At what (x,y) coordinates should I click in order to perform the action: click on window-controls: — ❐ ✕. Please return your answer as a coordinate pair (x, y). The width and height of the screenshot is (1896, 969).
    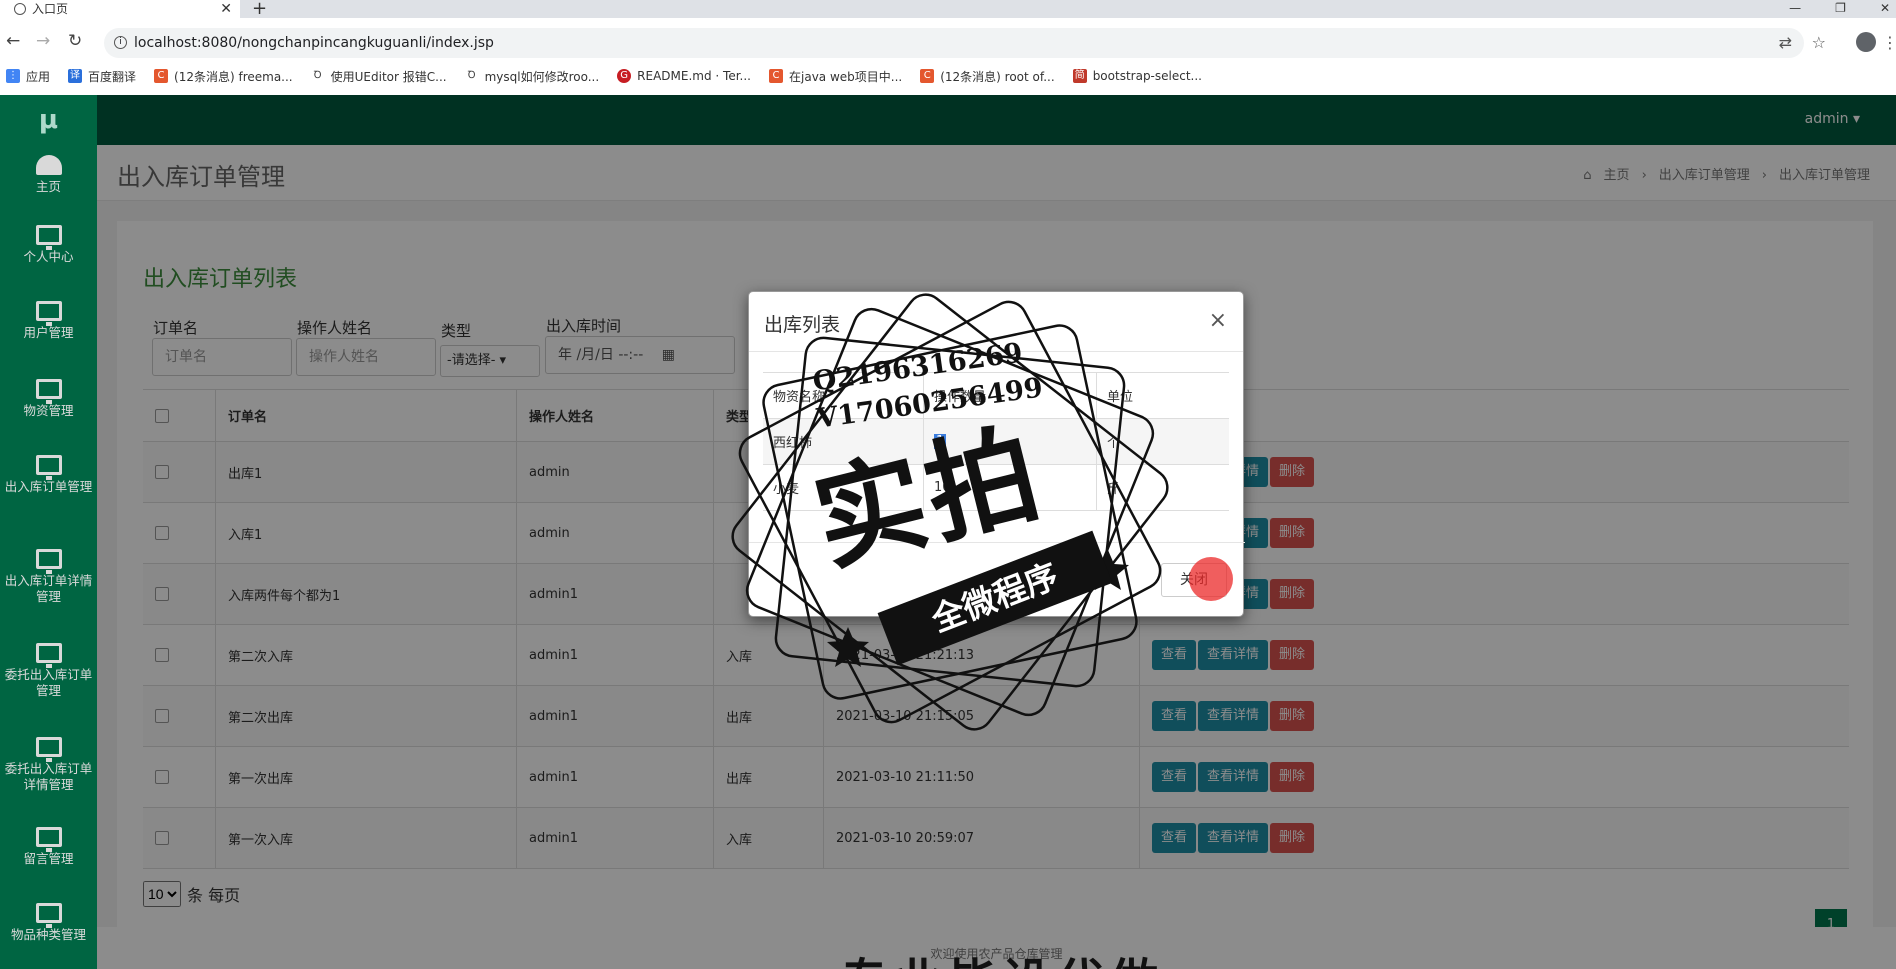
    Looking at the image, I should click on (1842, 8).